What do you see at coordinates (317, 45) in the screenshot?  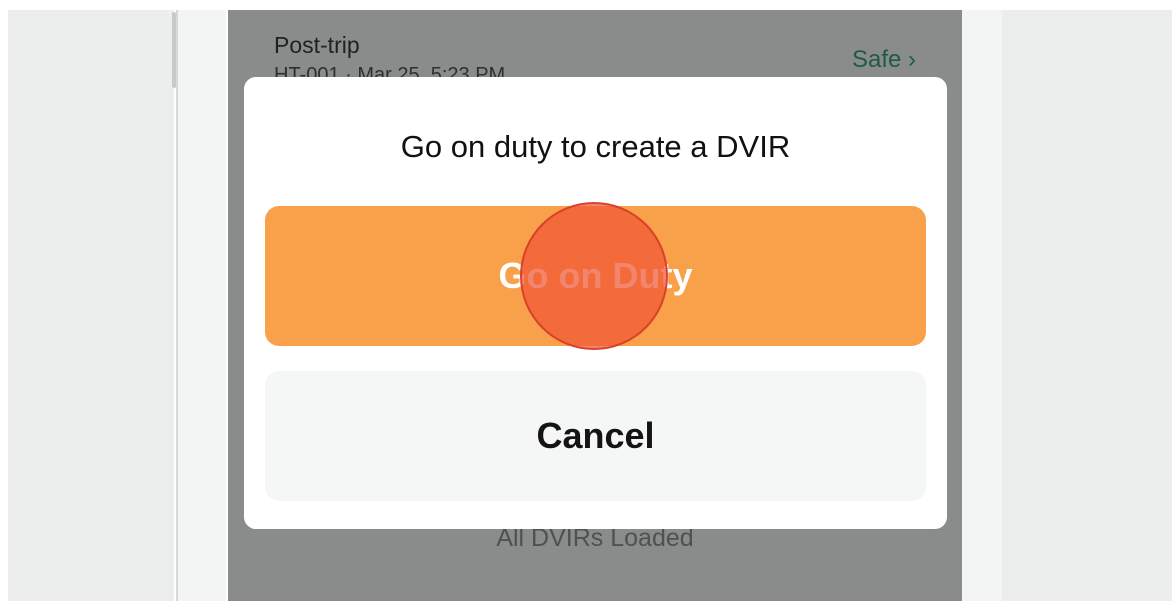 I see `dvir-type-label: Post-trip` at bounding box center [317, 45].